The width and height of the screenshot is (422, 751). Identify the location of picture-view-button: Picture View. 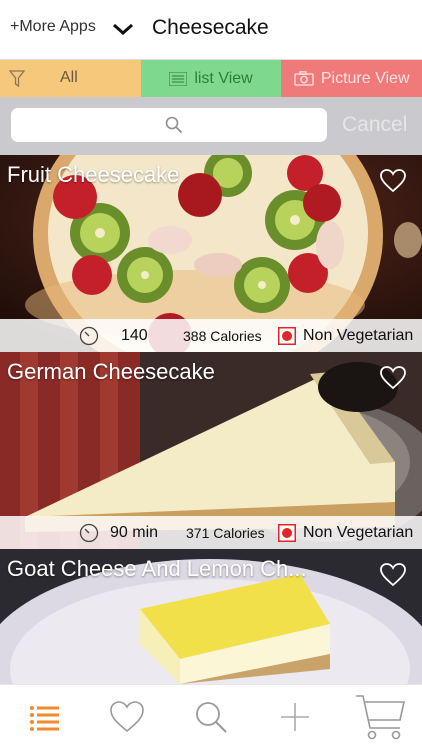
(351, 78).